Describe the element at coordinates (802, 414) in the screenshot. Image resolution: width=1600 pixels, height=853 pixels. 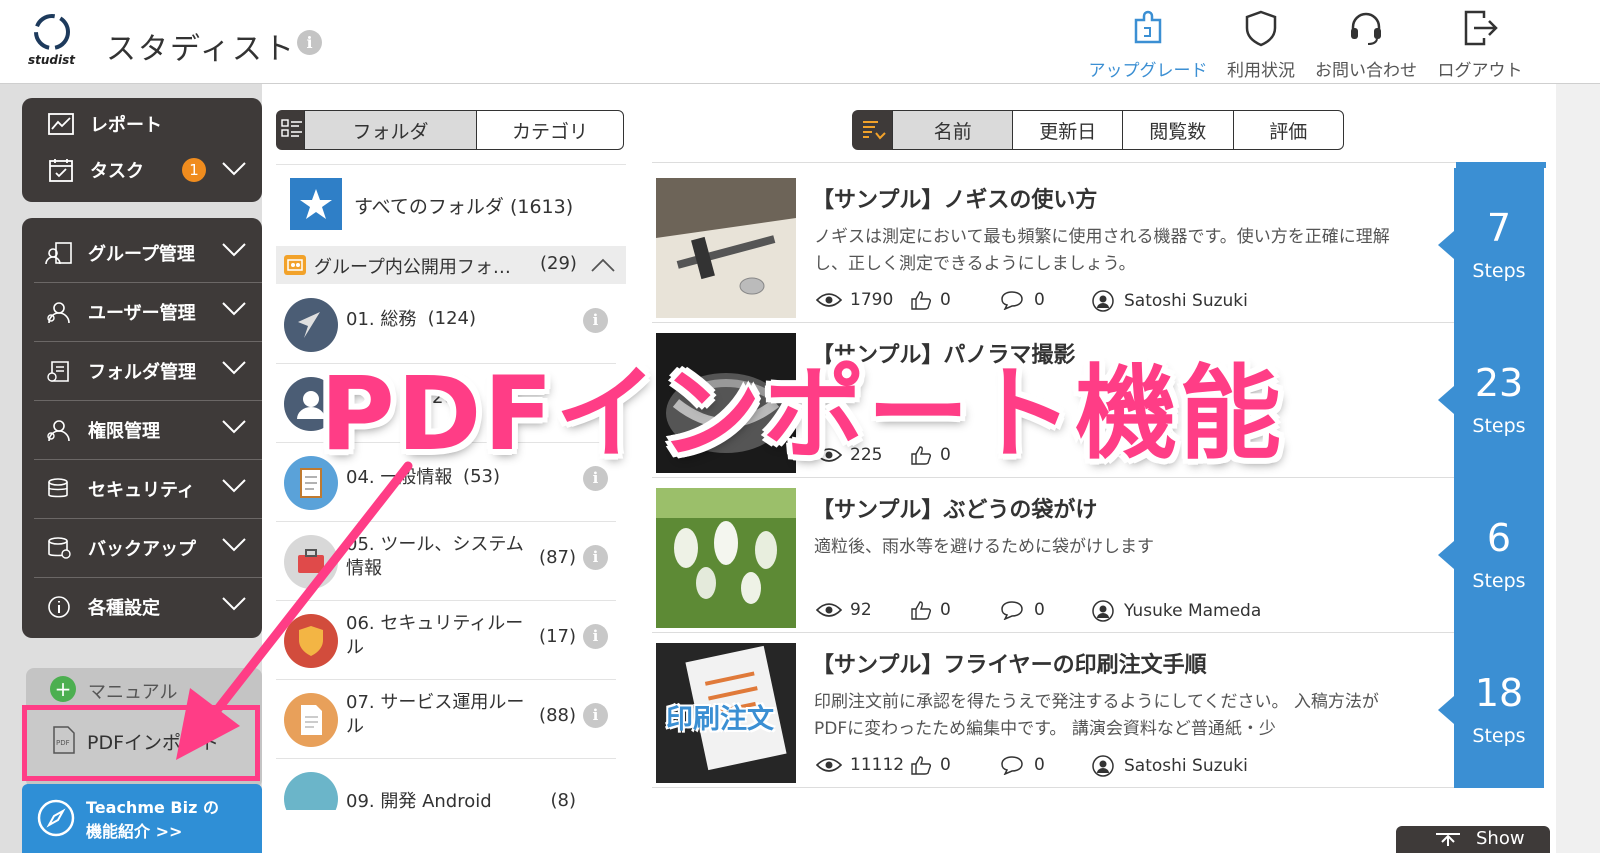
I see `overlay-caption: PDFインポート機能` at that location.